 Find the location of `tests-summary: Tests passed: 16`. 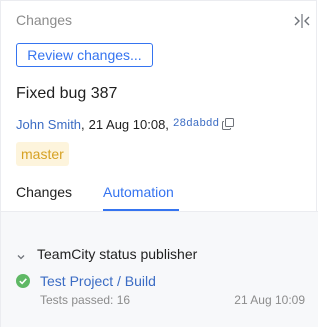

tests-summary: Tests passed: 16 is located at coordinates (85, 300).